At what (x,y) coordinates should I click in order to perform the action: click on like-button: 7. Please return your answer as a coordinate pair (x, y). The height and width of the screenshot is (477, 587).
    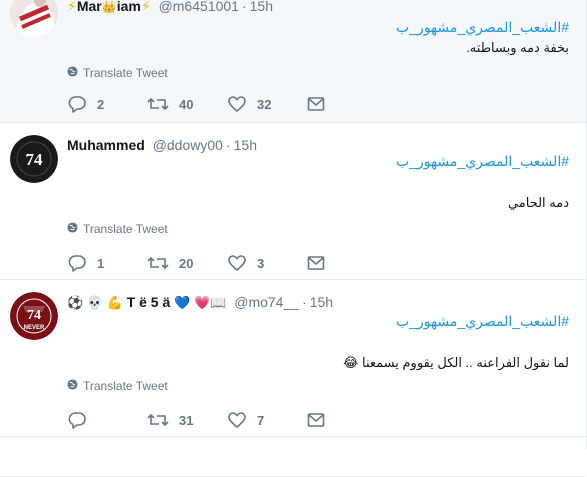
    Looking at the image, I should click on (267, 420).